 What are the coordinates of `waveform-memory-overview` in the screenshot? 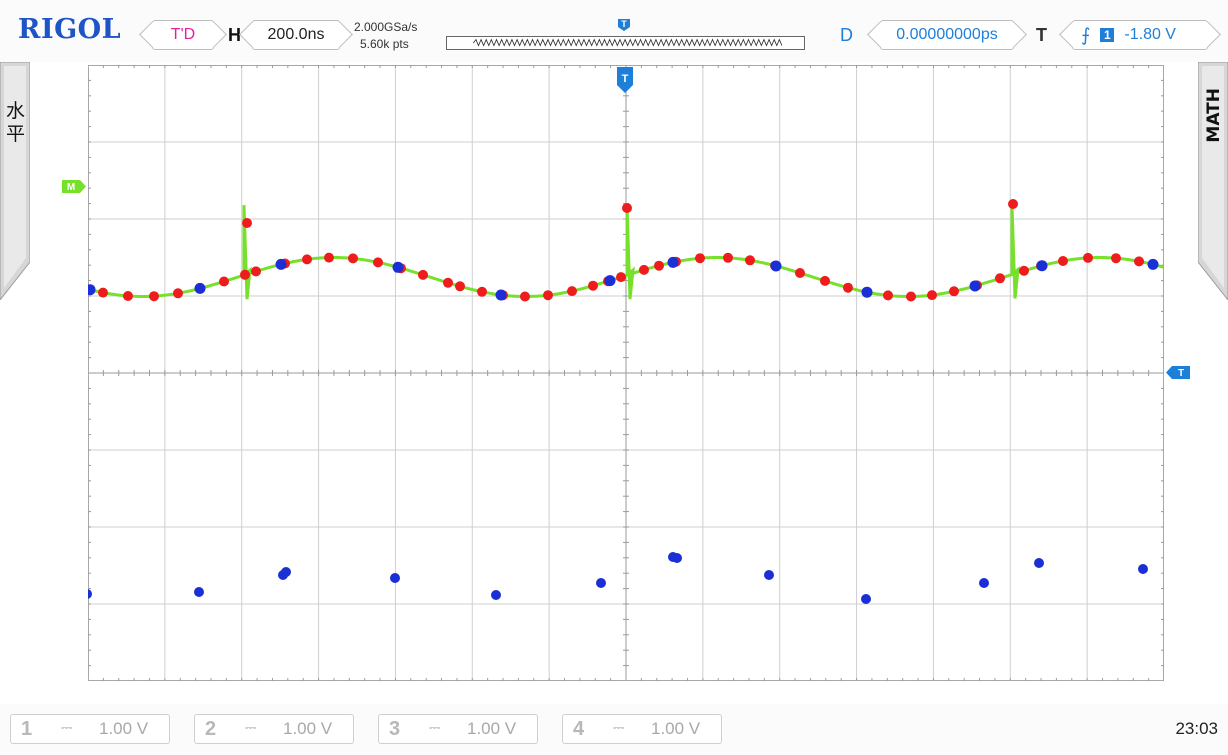 It's located at (625, 43).